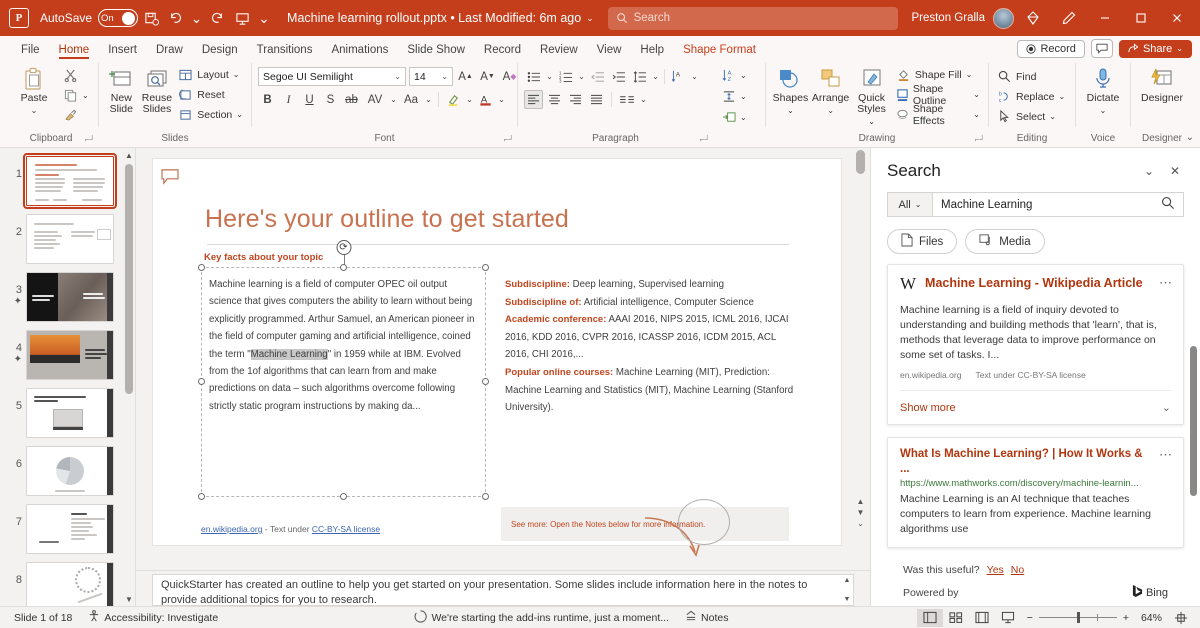 The image size is (1200, 628). What do you see at coordinates (956, 618) in the screenshot?
I see `slide-sorter-icon` at bounding box center [956, 618].